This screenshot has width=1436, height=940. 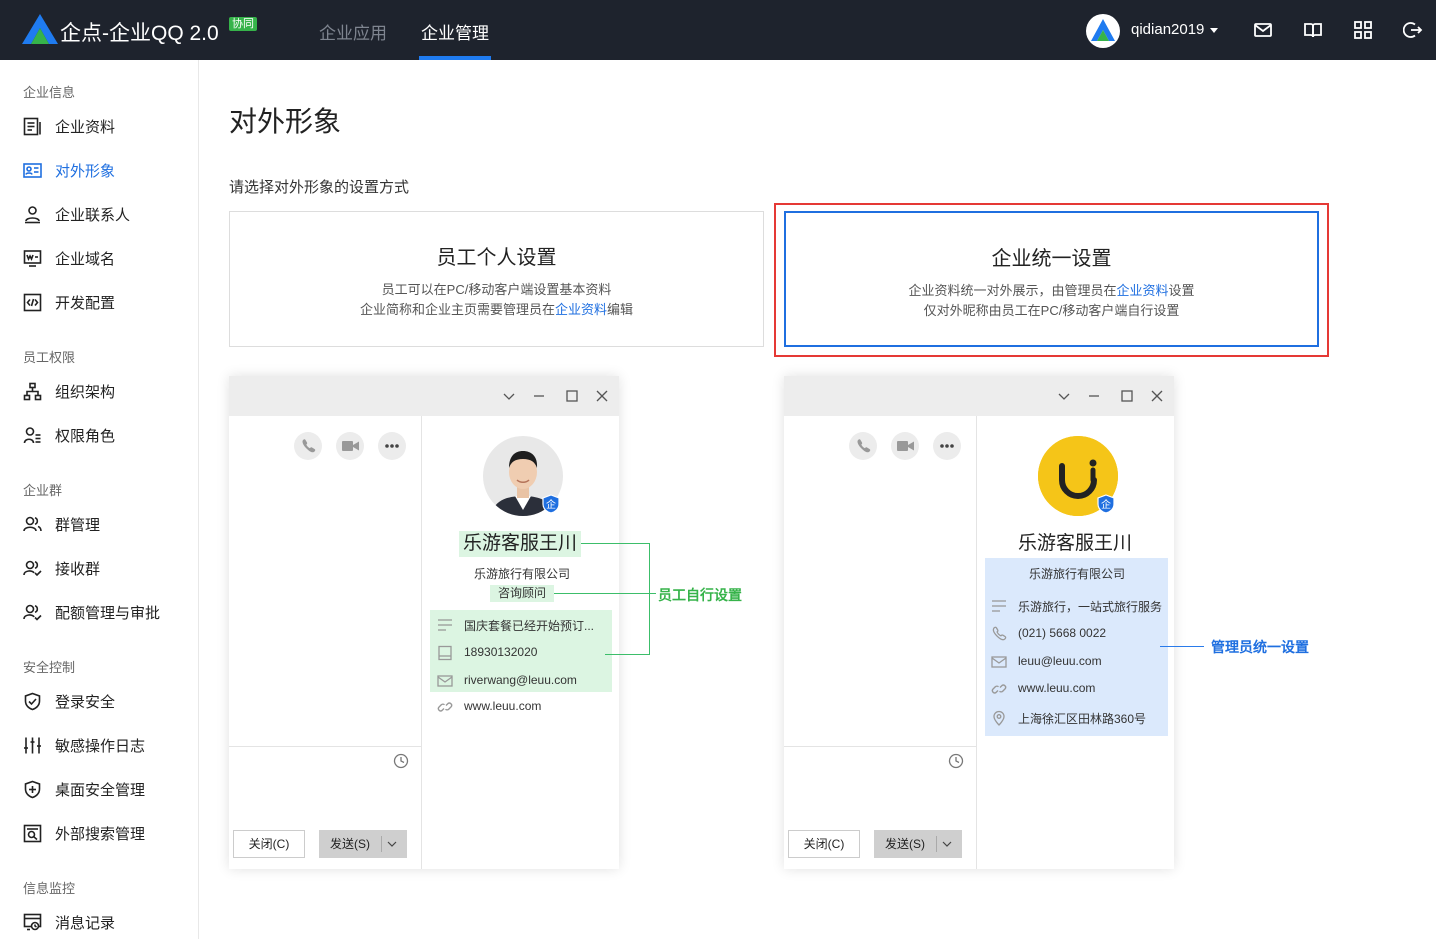 What do you see at coordinates (99, 214) in the screenshot?
I see `sidebar-item-enterprise-contacts: 企业联系人` at bounding box center [99, 214].